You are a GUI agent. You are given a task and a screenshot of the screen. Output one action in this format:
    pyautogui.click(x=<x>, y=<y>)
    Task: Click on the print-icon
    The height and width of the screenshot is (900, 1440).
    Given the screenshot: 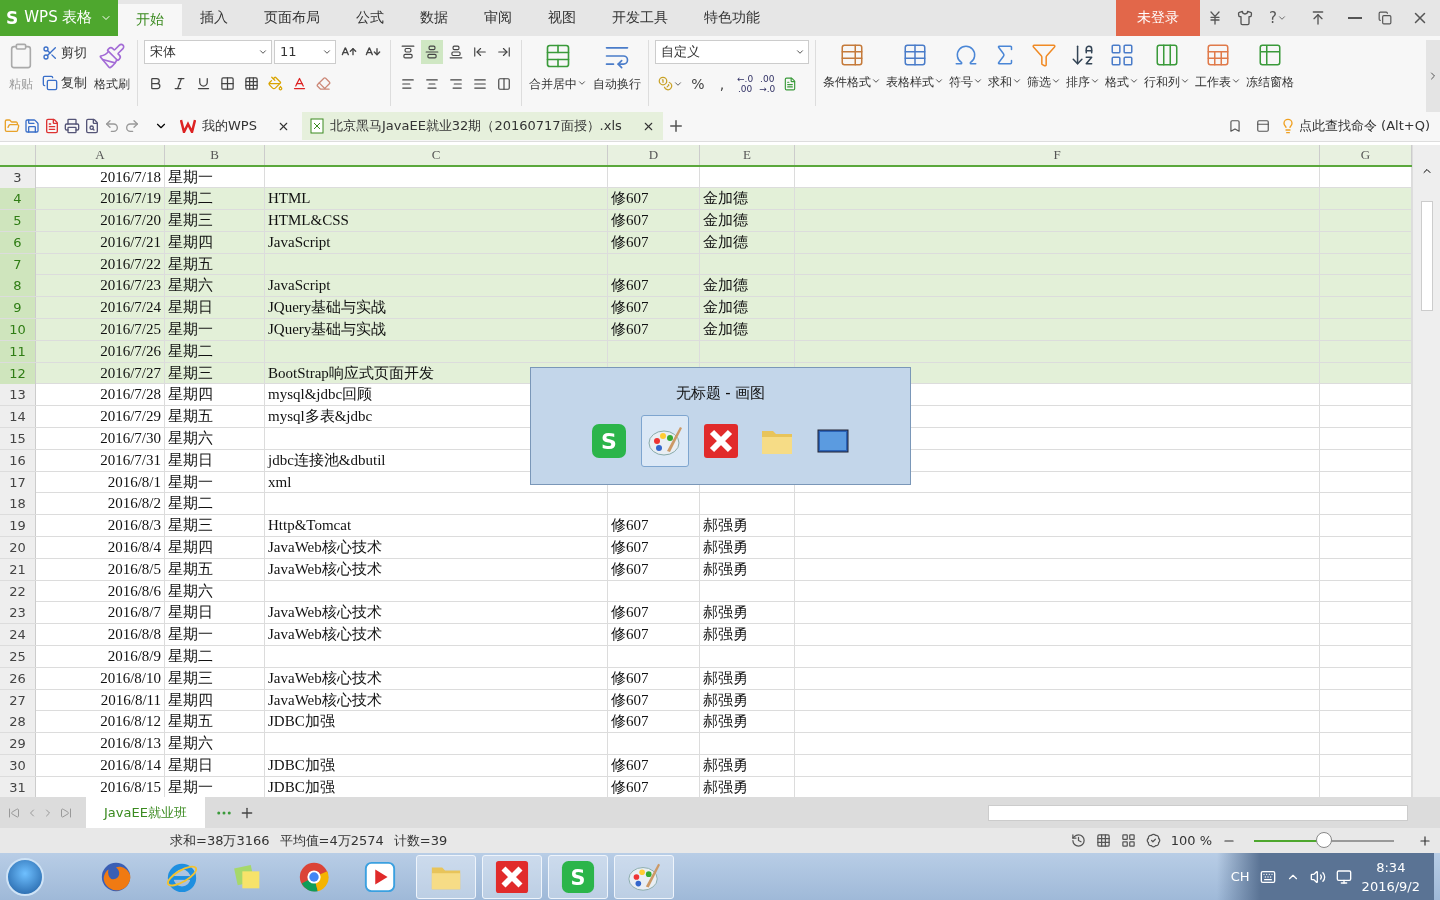 What is the action you would take?
    pyautogui.click(x=72, y=126)
    